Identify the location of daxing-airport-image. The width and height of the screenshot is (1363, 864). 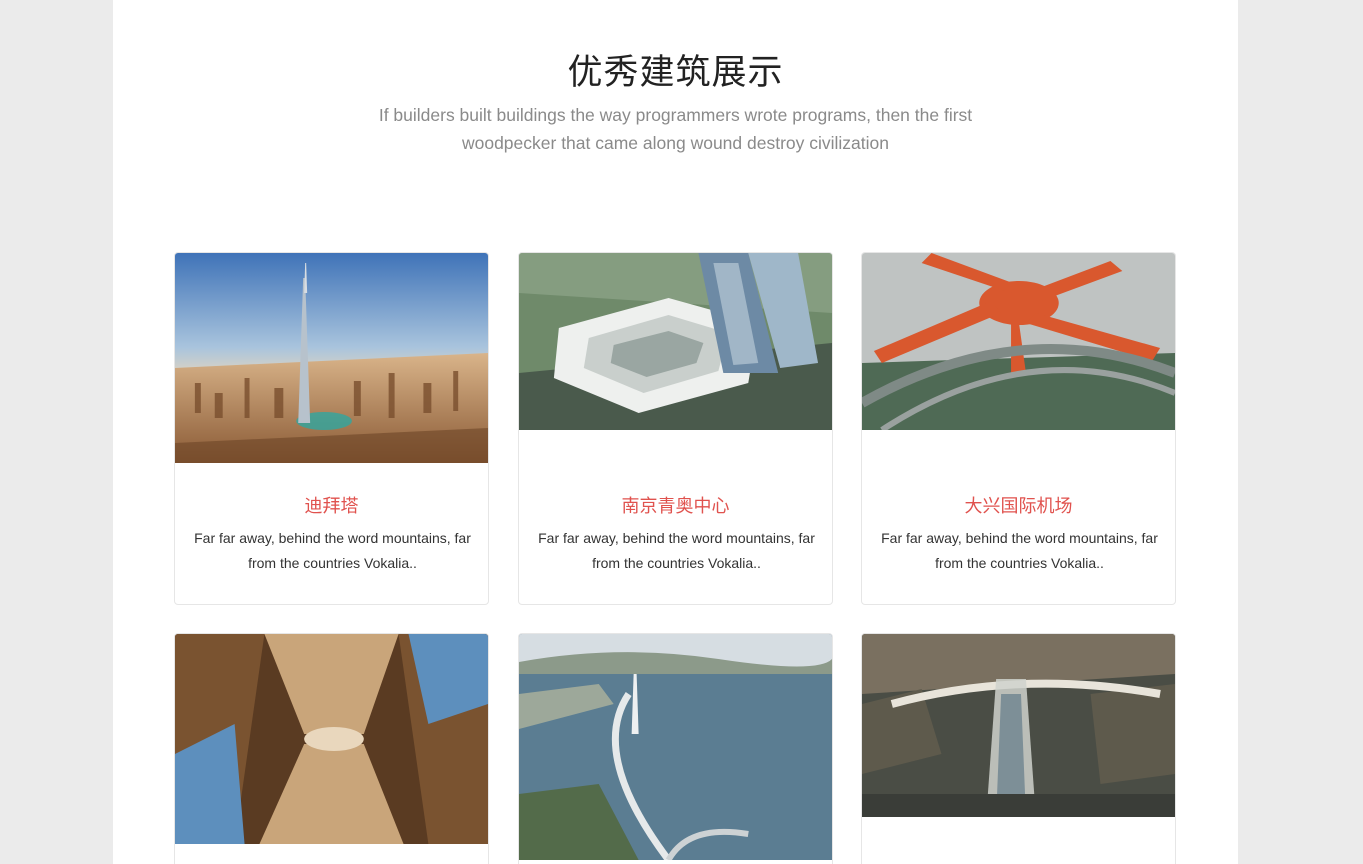
(1018, 341).